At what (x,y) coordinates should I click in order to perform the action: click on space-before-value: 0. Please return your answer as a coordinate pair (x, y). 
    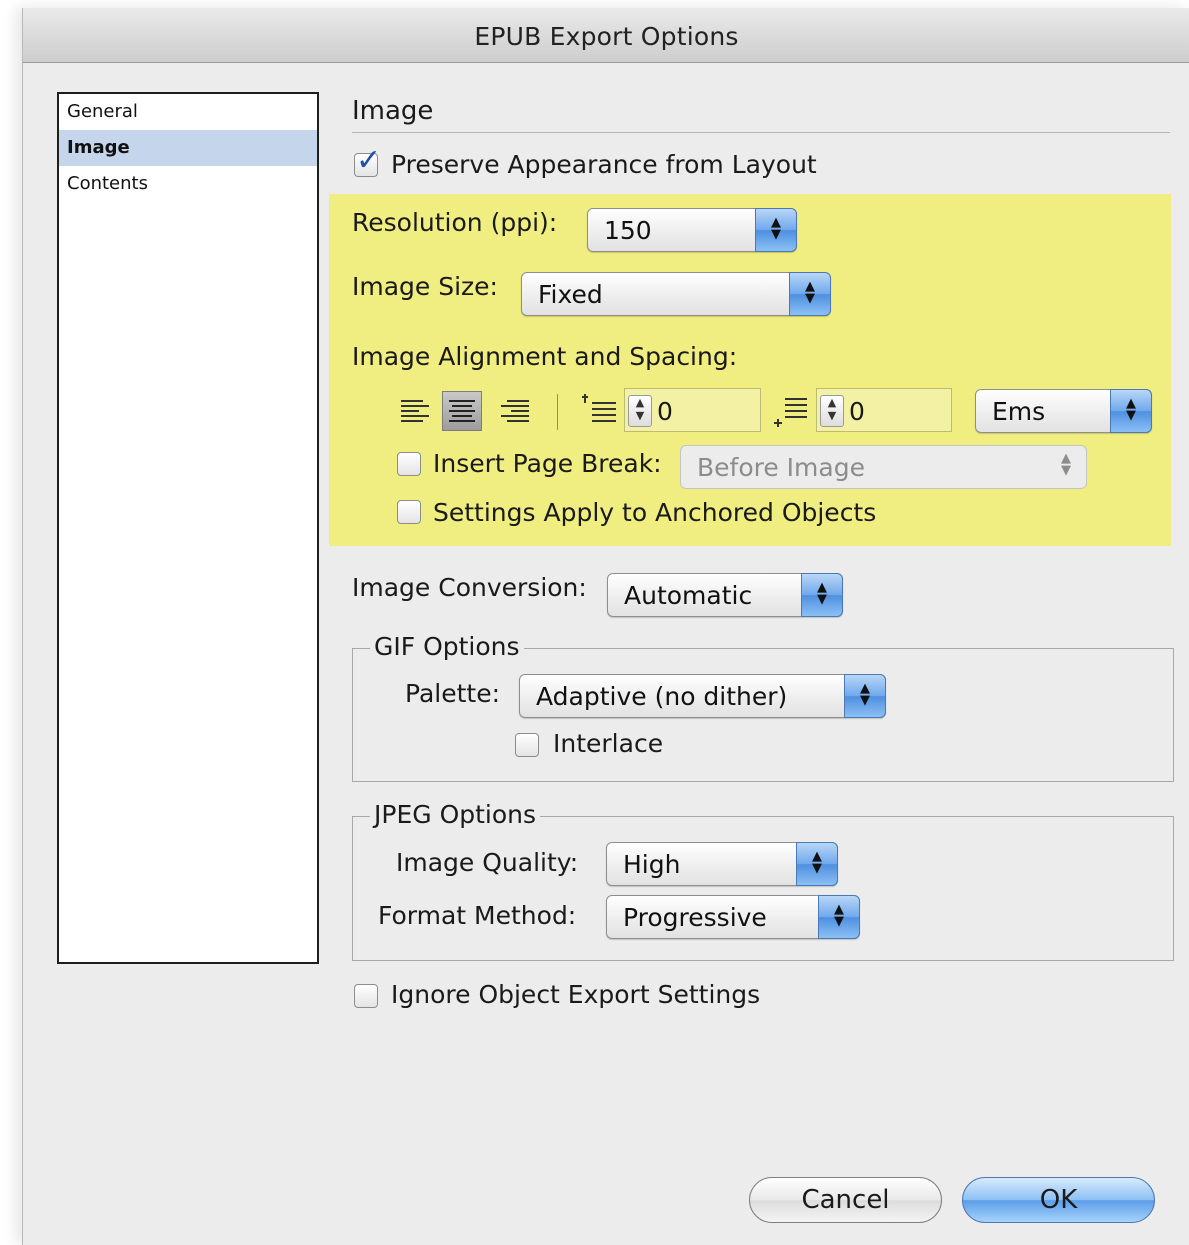
    Looking at the image, I should click on (665, 411).